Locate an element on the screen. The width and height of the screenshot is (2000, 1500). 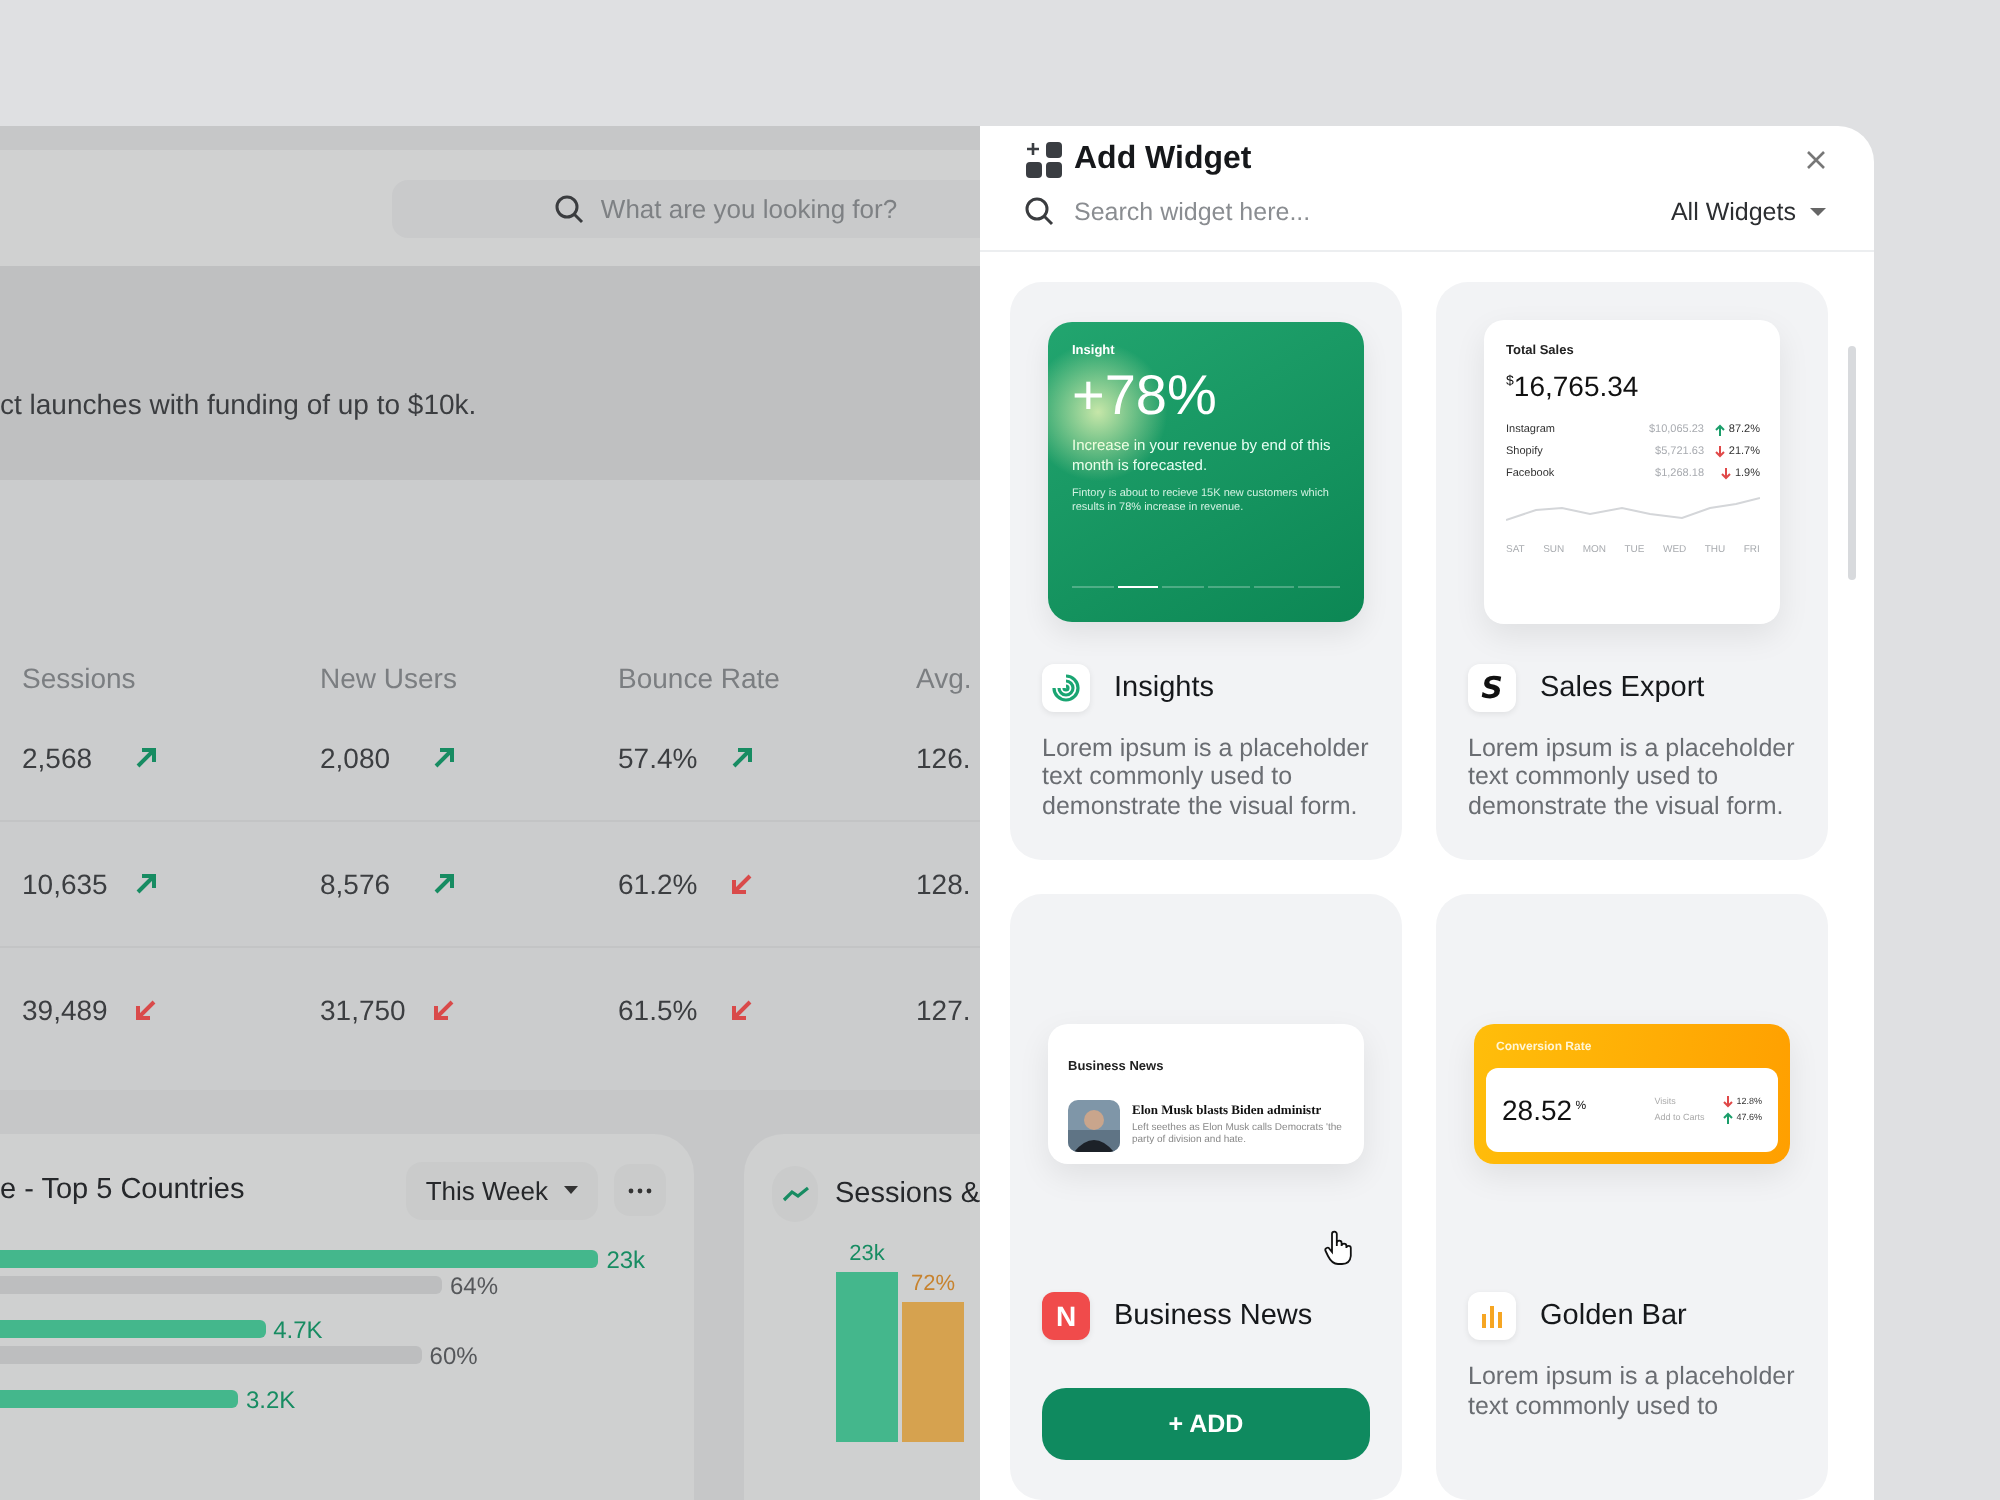
scrollbar is located at coordinates (1852, 463).